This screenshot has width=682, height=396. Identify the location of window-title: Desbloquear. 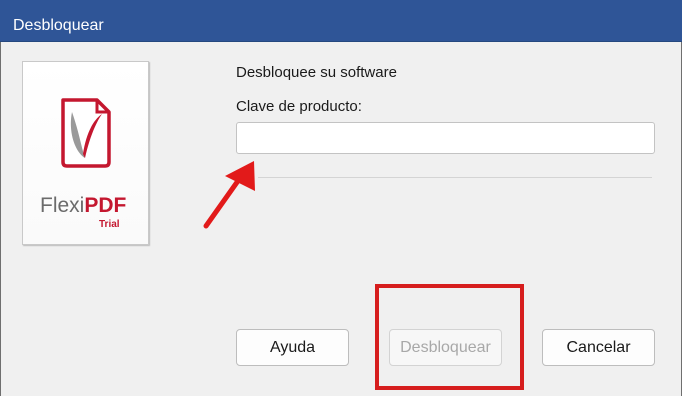
(58, 25).